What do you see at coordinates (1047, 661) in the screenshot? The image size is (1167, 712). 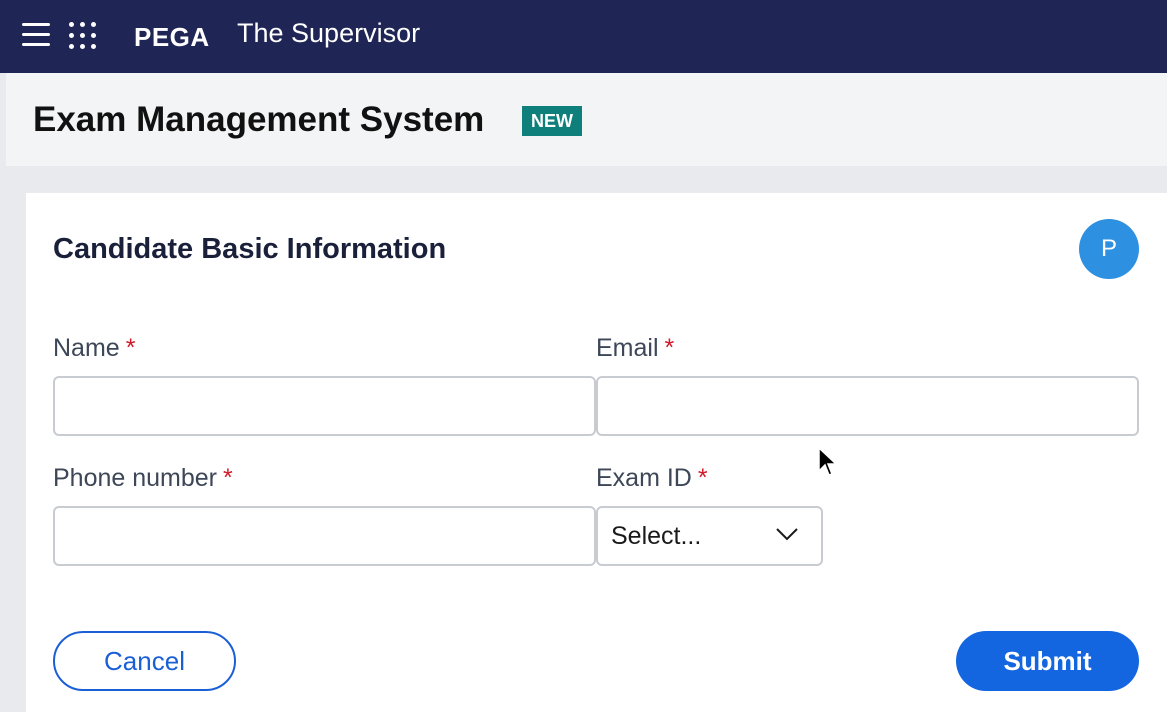 I see `submit-button: Submit` at bounding box center [1047, 661].